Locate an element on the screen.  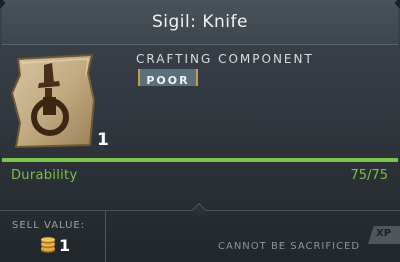
divider-notch is located at coordinates (199, 210).